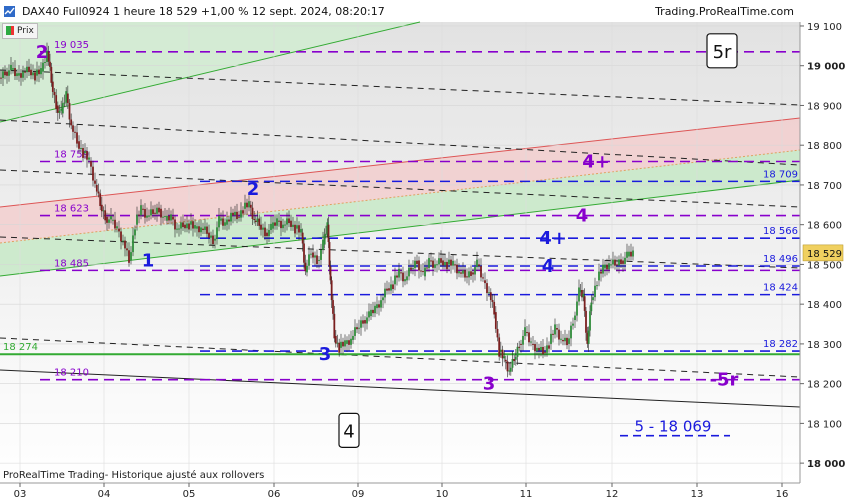  What do you see at coordinates (71, 45) in the screenshot?
I see `level-label-0: 19 035` at bounding box center [71, 45].